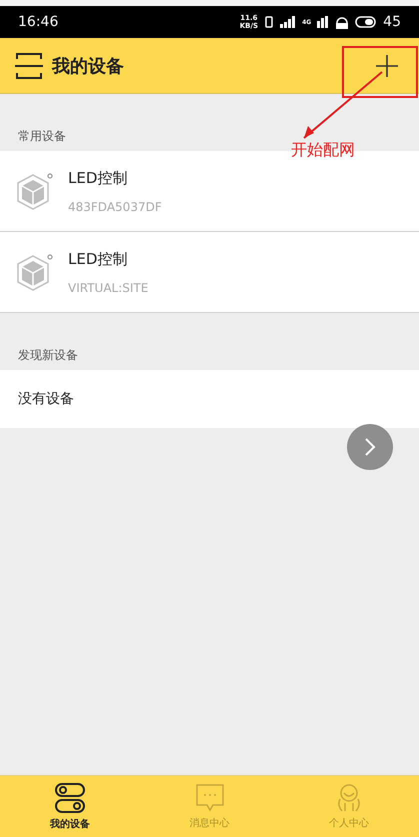 Image resolution: width=419 pixels, height=837 pixels. What do you see at coordinates (269, 22) in the screenshot?
I see `vibrate-icon` at bounding box center [269, 22].